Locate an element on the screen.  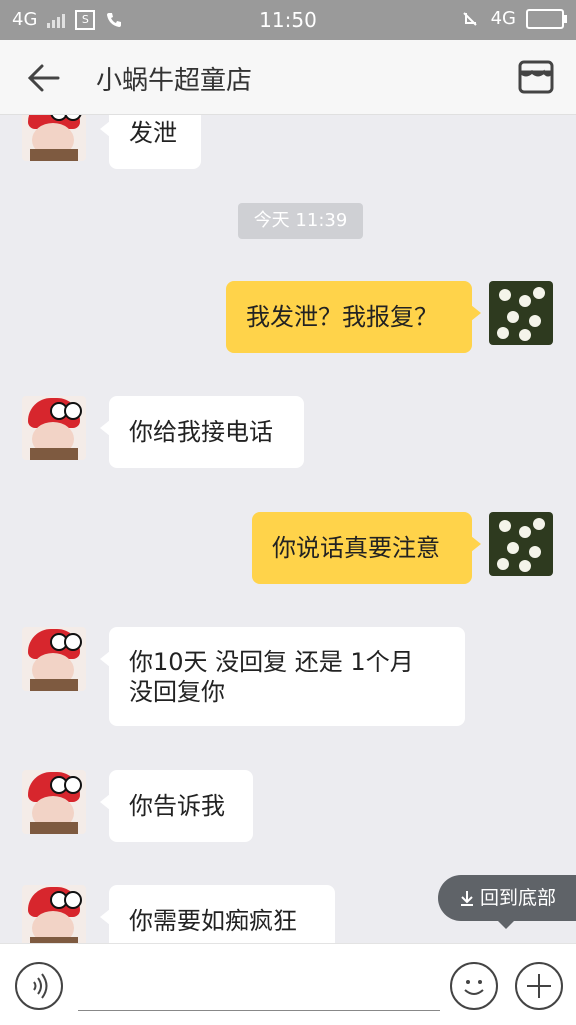
store-icon is located at coordinates (536, 77).